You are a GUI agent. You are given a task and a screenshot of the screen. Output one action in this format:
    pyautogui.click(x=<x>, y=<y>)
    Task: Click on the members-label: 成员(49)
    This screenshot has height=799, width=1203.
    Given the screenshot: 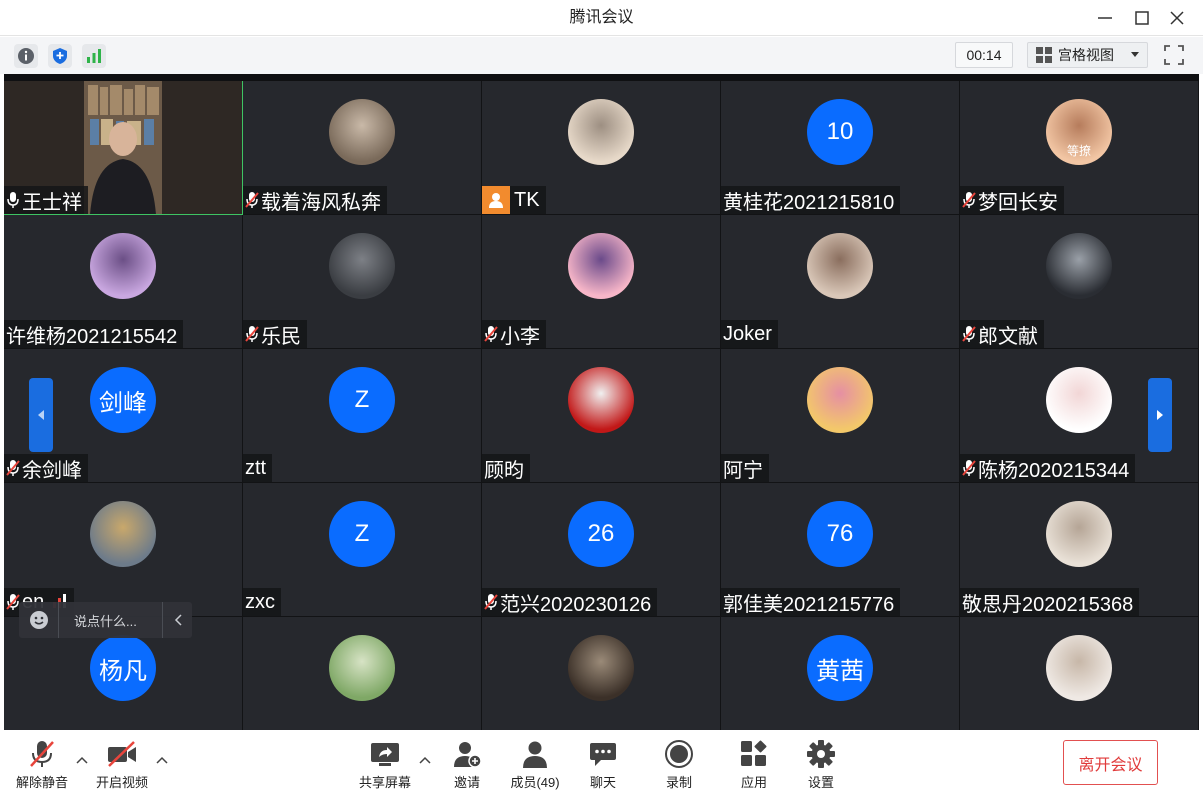 What is the action you would take?
    pyautogui.click(x=535, y=782)
    